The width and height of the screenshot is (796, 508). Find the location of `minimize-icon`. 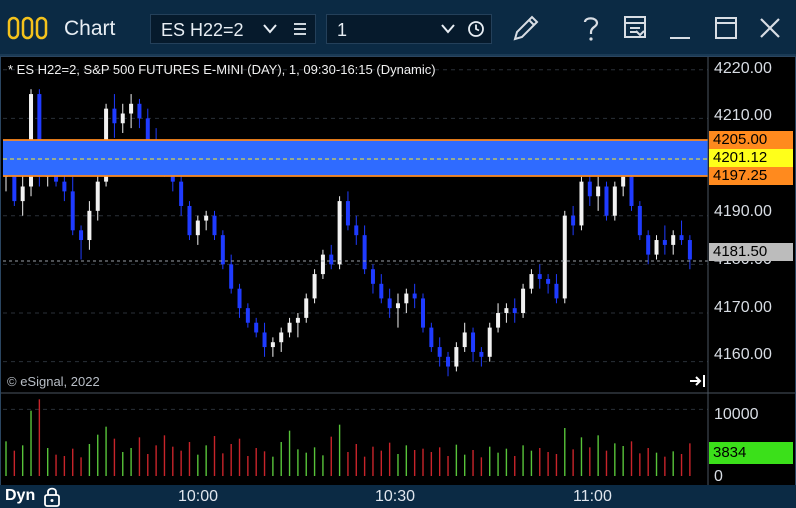

minimize-icon is located at coordinates (680, 29).